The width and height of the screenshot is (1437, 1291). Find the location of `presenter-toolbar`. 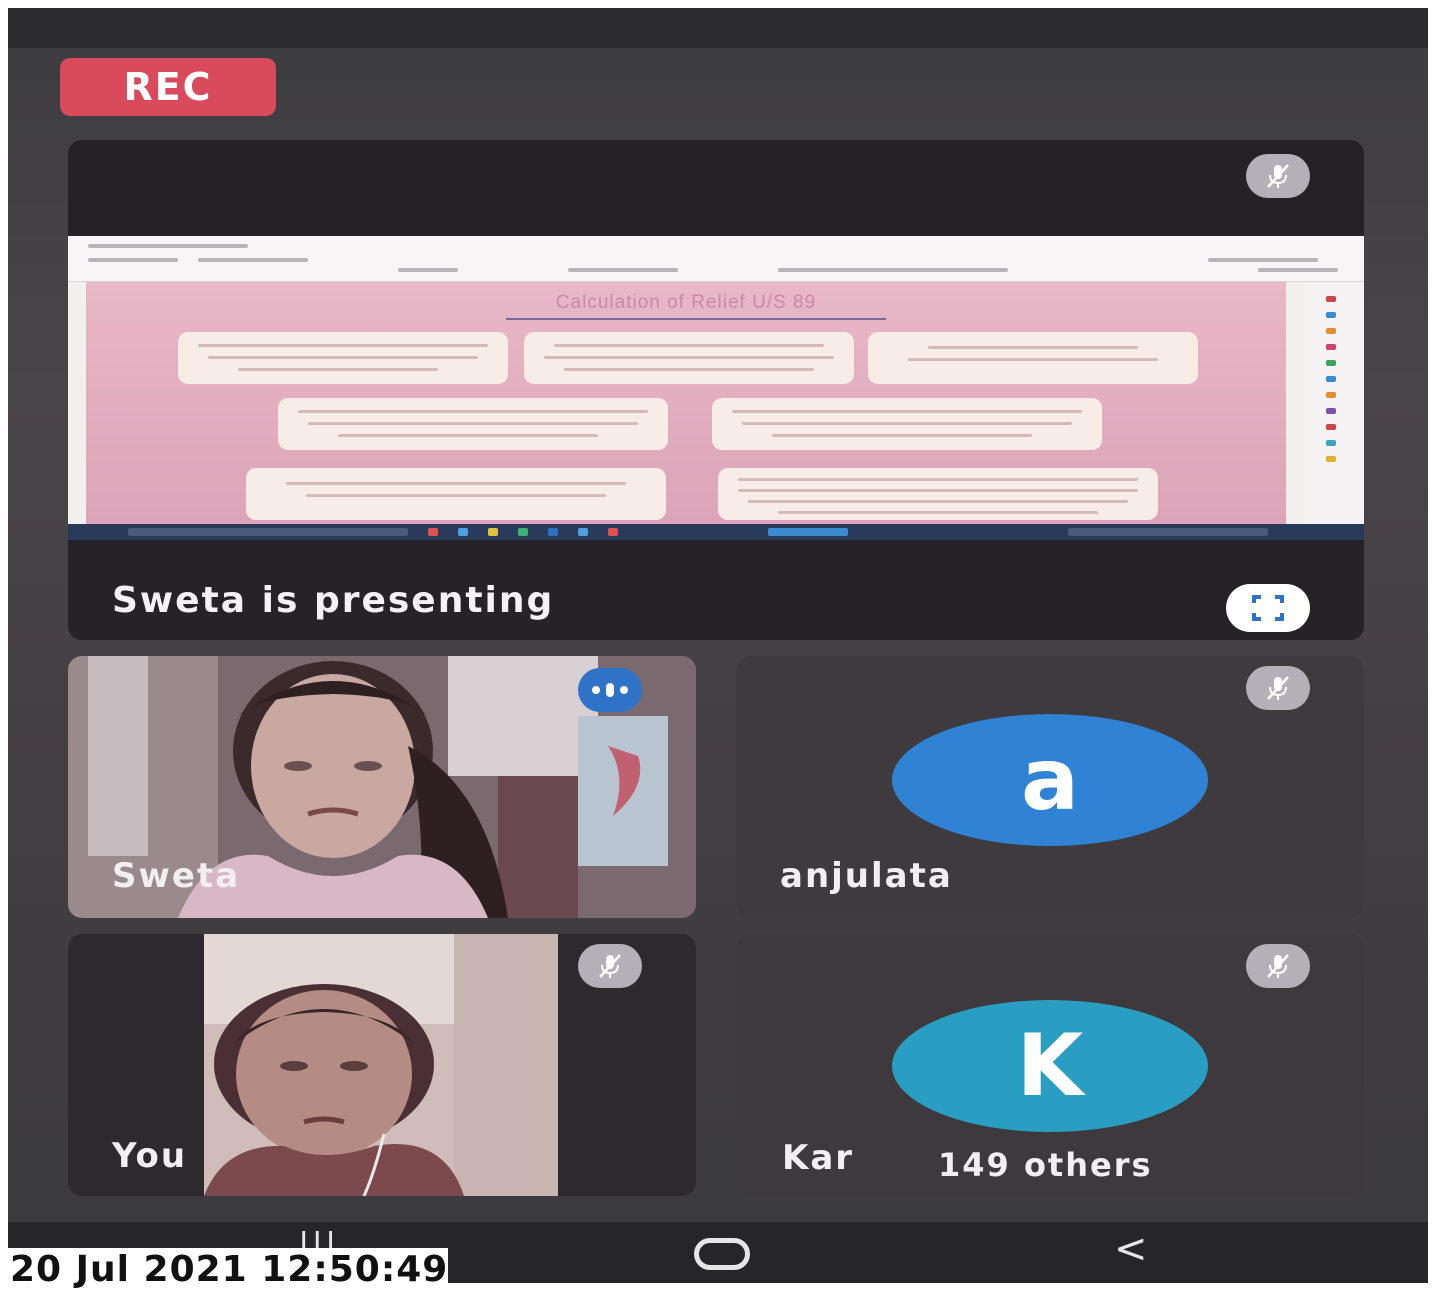

presenter-toolbar is located at coordinates (716, 259).